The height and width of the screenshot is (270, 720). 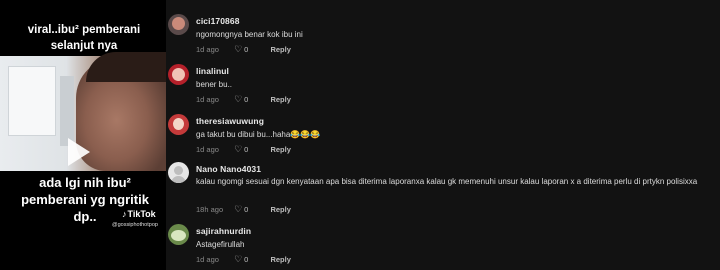 What do you see at coordinates (124, 214) in the screenshot?
I see `tiktok-note-icon: ♪` at bounding box center [124, 214].